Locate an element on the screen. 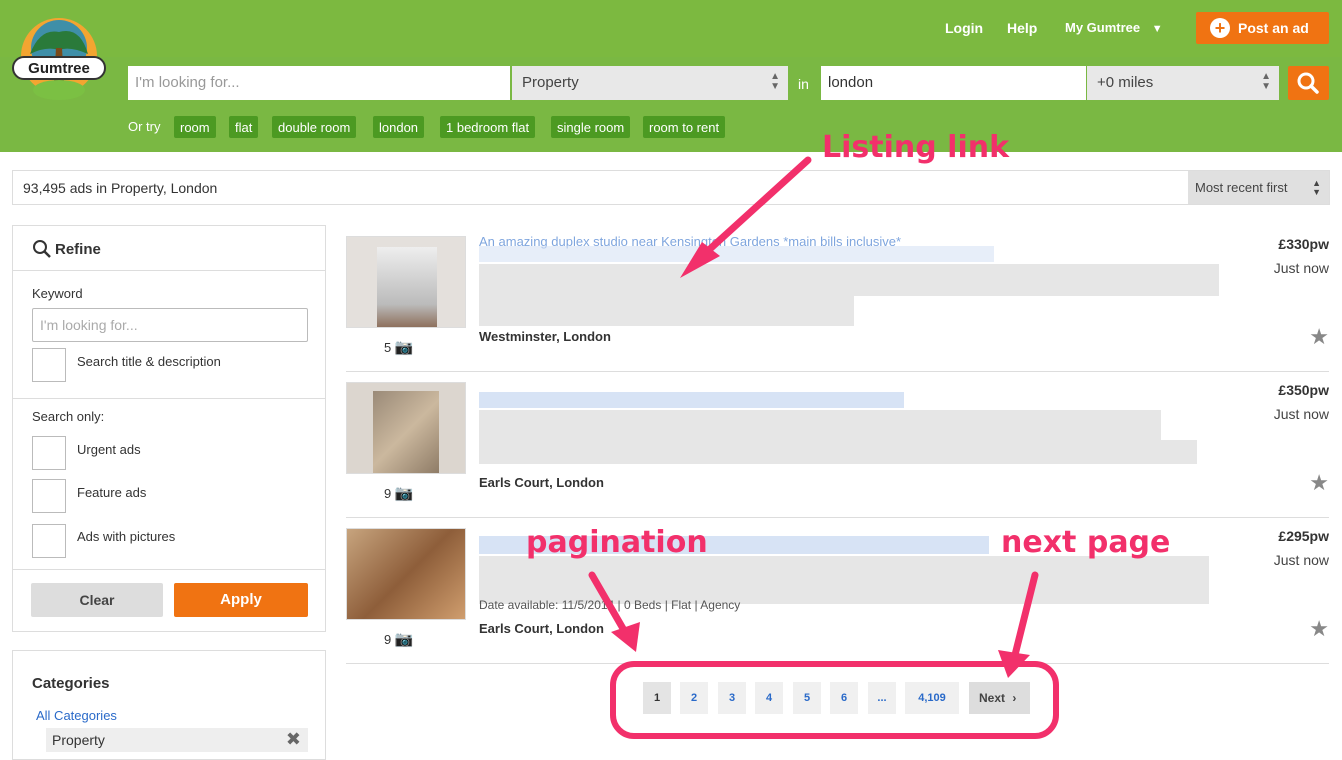 The width and height of the screenshot is (1342, 760). annotation-listing-link: Listing link is located at coordinates (916, 147).